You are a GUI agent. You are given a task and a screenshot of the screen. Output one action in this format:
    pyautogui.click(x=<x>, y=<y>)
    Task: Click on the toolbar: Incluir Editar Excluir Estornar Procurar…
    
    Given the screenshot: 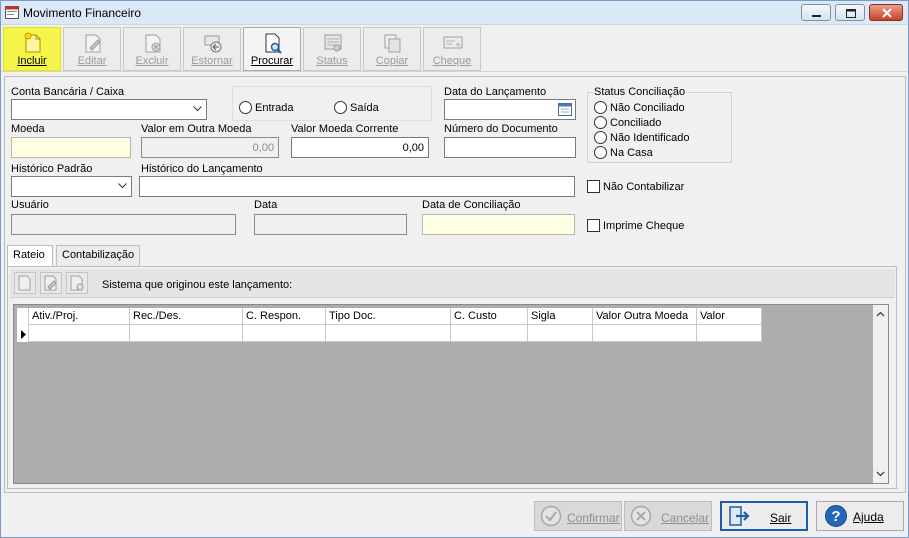 What is the action you would take?
    pyautogui.click(x=454, y=49)
    